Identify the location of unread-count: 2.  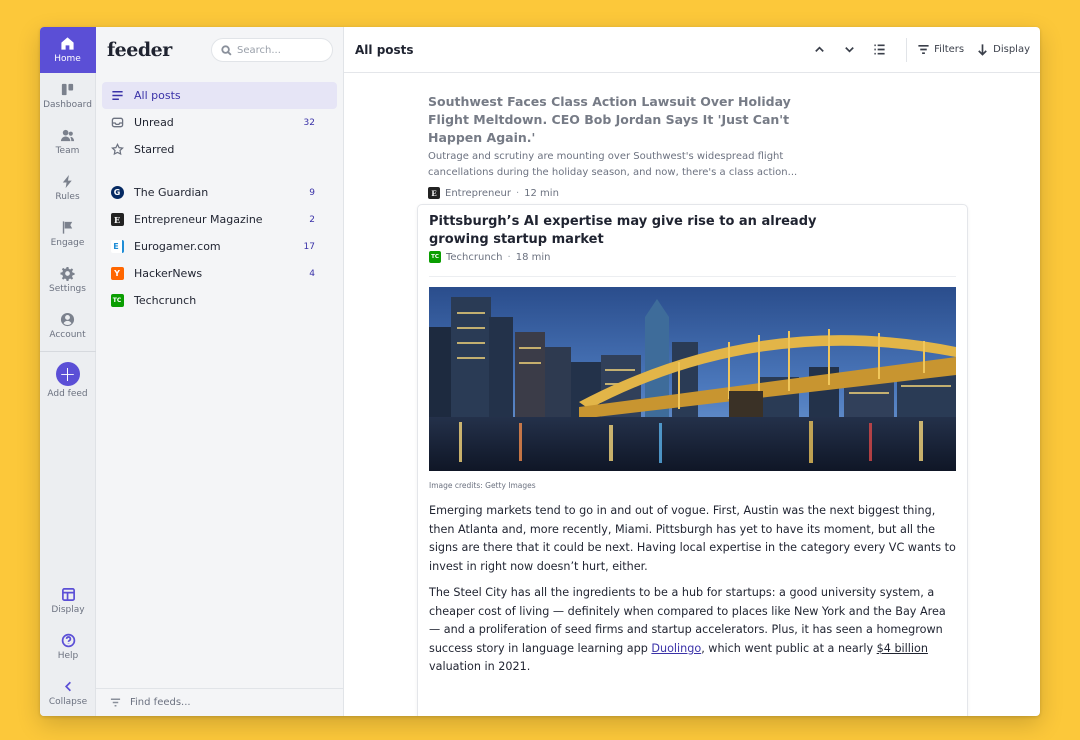
(312, 219).